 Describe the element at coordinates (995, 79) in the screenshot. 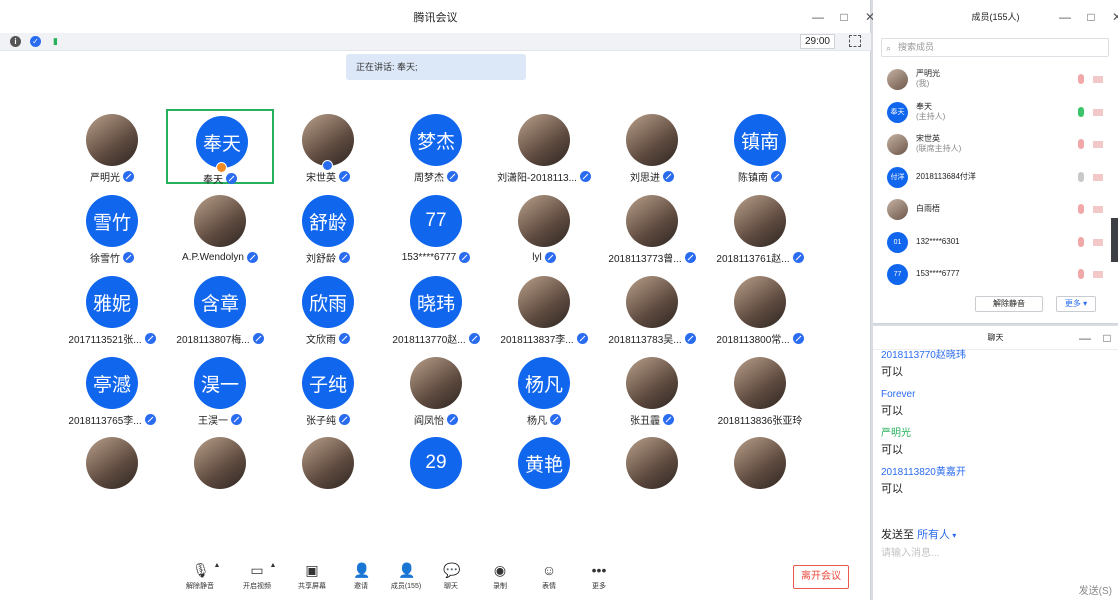

I see `member-row: 严明光 (我)` at that location.